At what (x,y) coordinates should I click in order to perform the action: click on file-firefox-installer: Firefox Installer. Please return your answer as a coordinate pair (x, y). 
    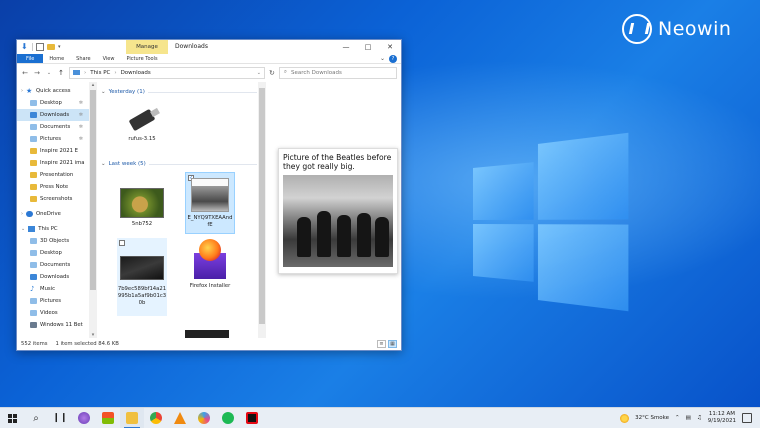
    Looking at the image, I should click on (210, 268).